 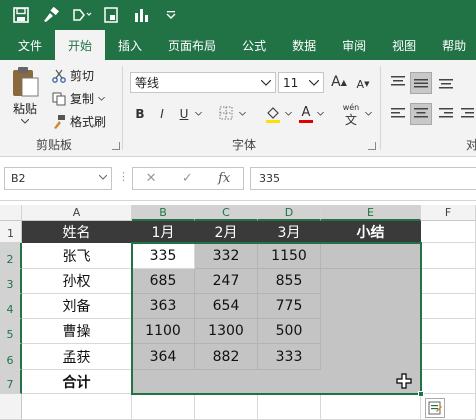 I want to click on insert-function-button: fx, so click(x=224, y=178).